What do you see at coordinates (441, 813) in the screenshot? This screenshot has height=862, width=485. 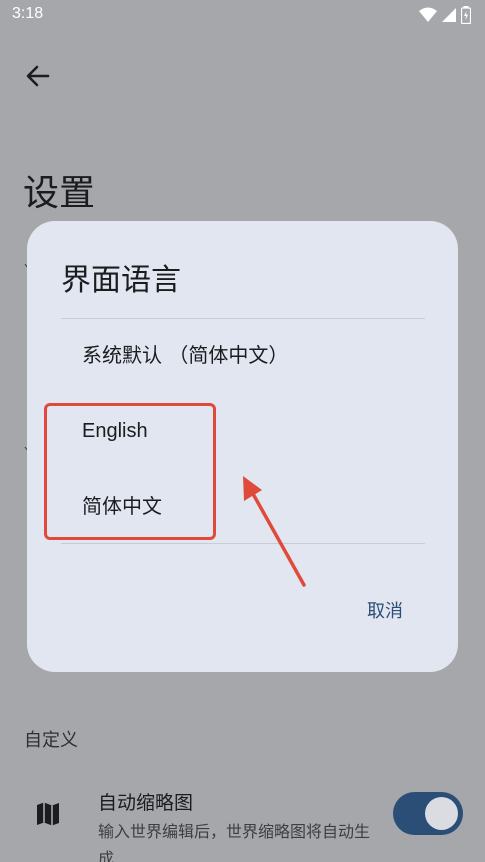 I see `toggle-knob` at bounding box center [441, 813].